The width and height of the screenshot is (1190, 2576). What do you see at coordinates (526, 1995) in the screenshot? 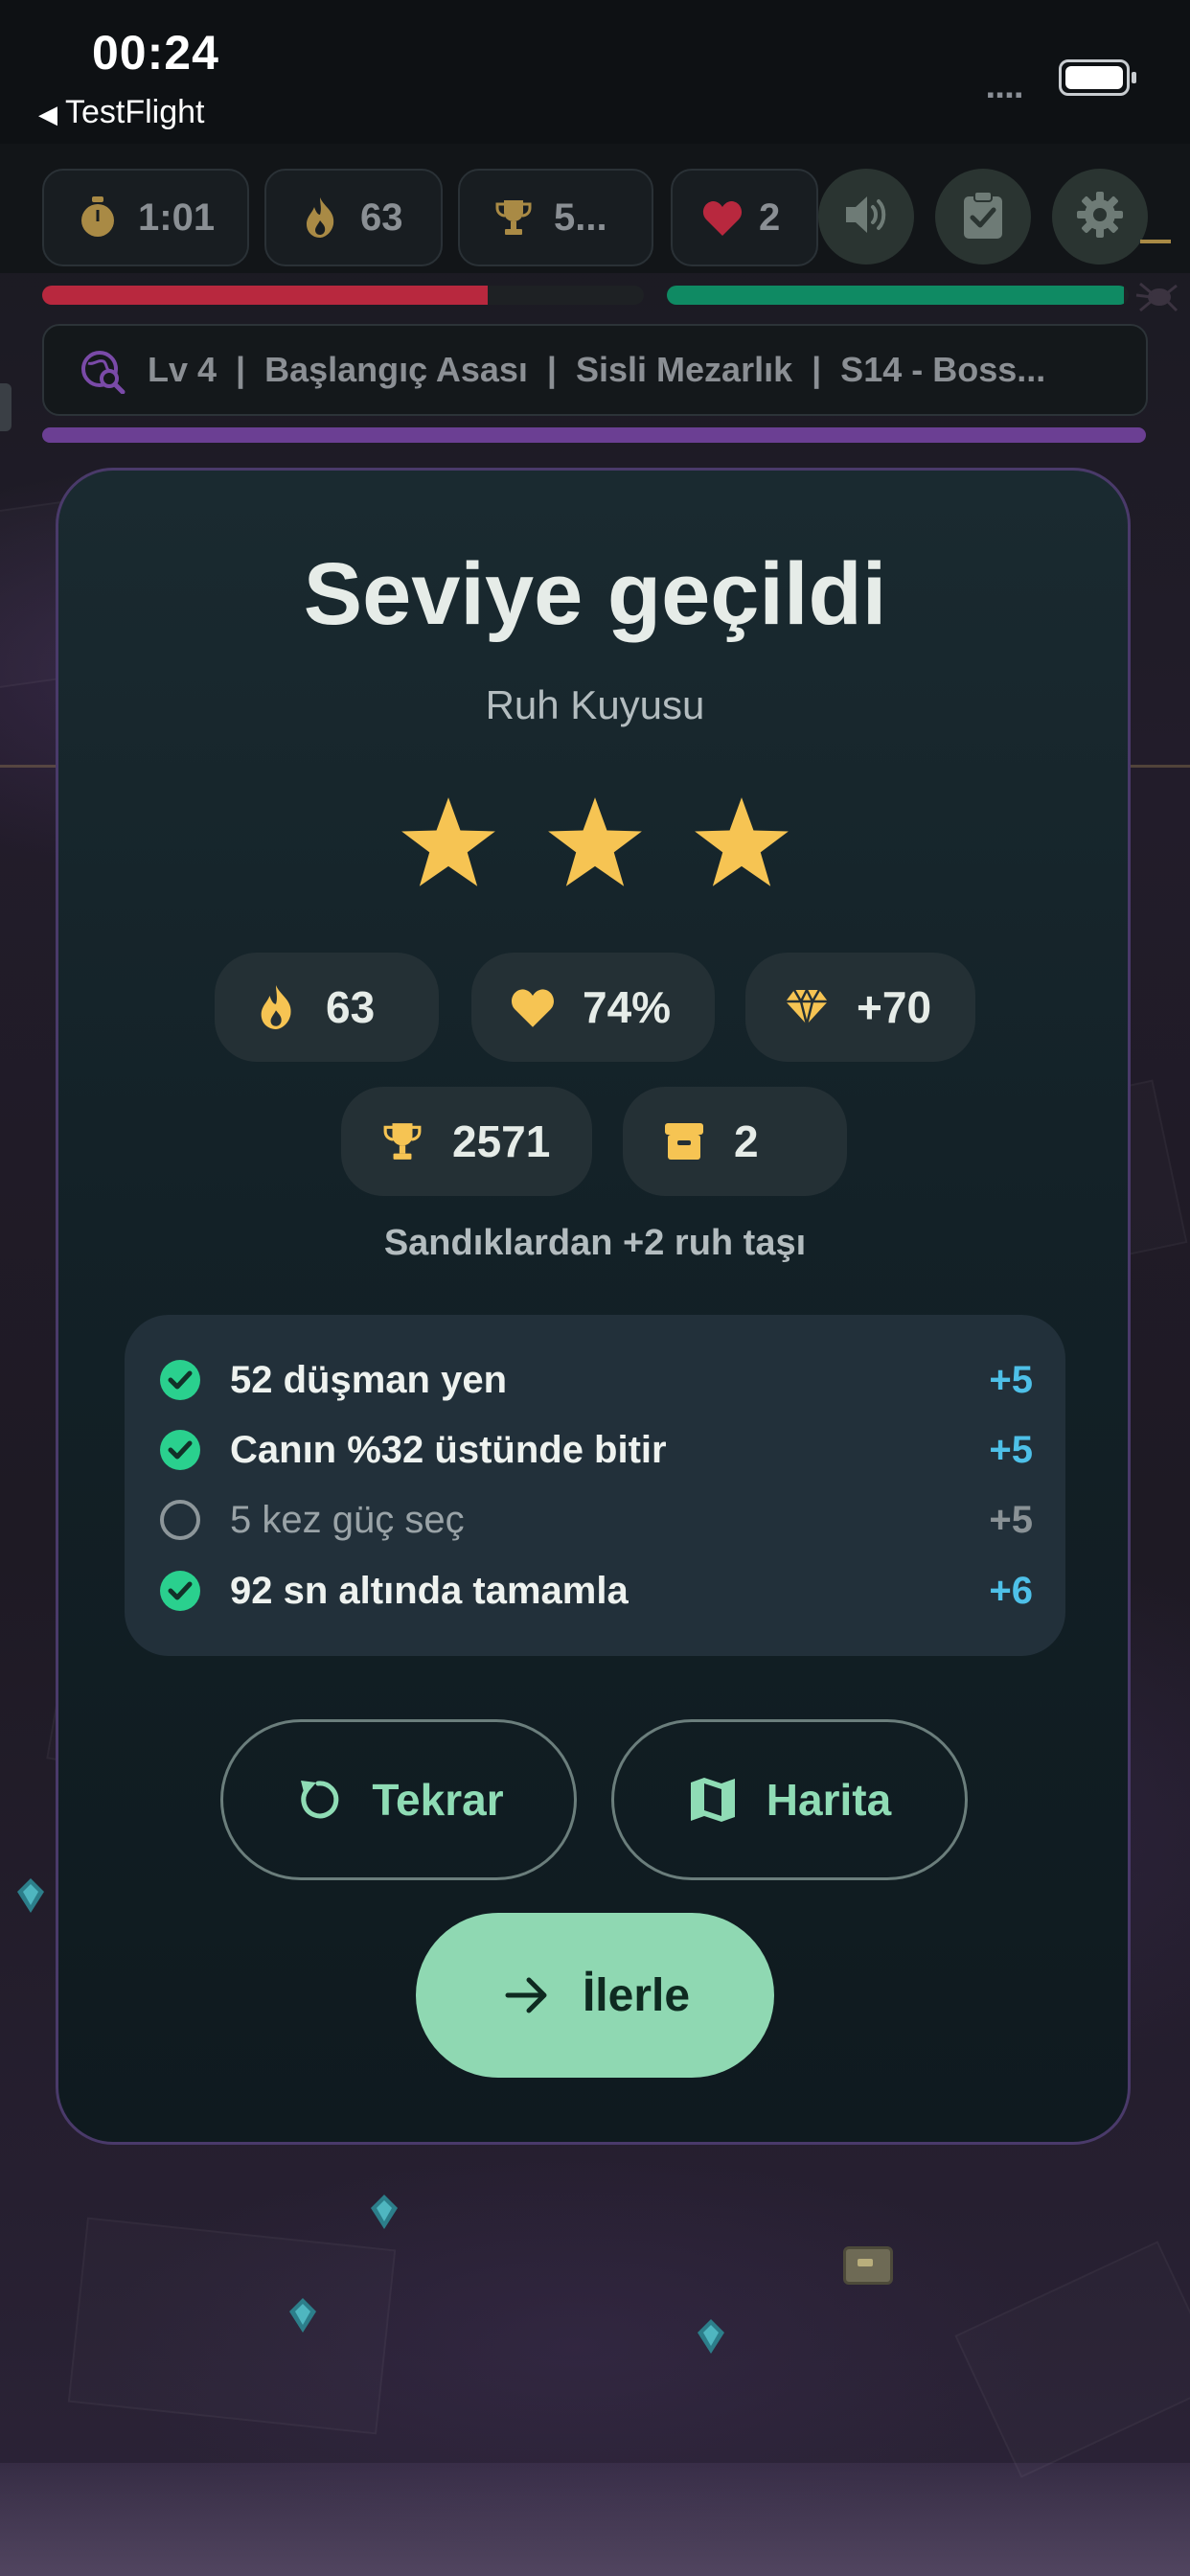
I see `arrow-right-icon` at bounding box center [526, 1995].